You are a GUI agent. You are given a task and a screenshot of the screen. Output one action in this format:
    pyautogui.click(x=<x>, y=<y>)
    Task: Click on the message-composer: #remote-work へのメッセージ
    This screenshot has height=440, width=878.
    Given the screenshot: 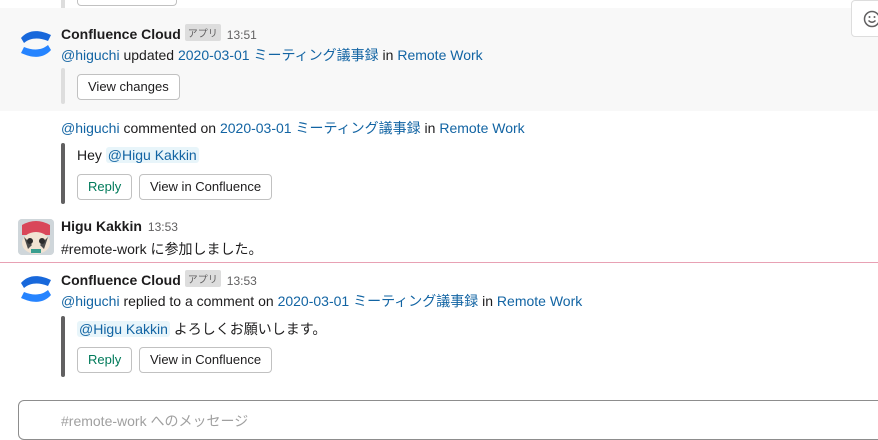 What is the action you would take?
    pyautogui.click(x=448, y=420)
    